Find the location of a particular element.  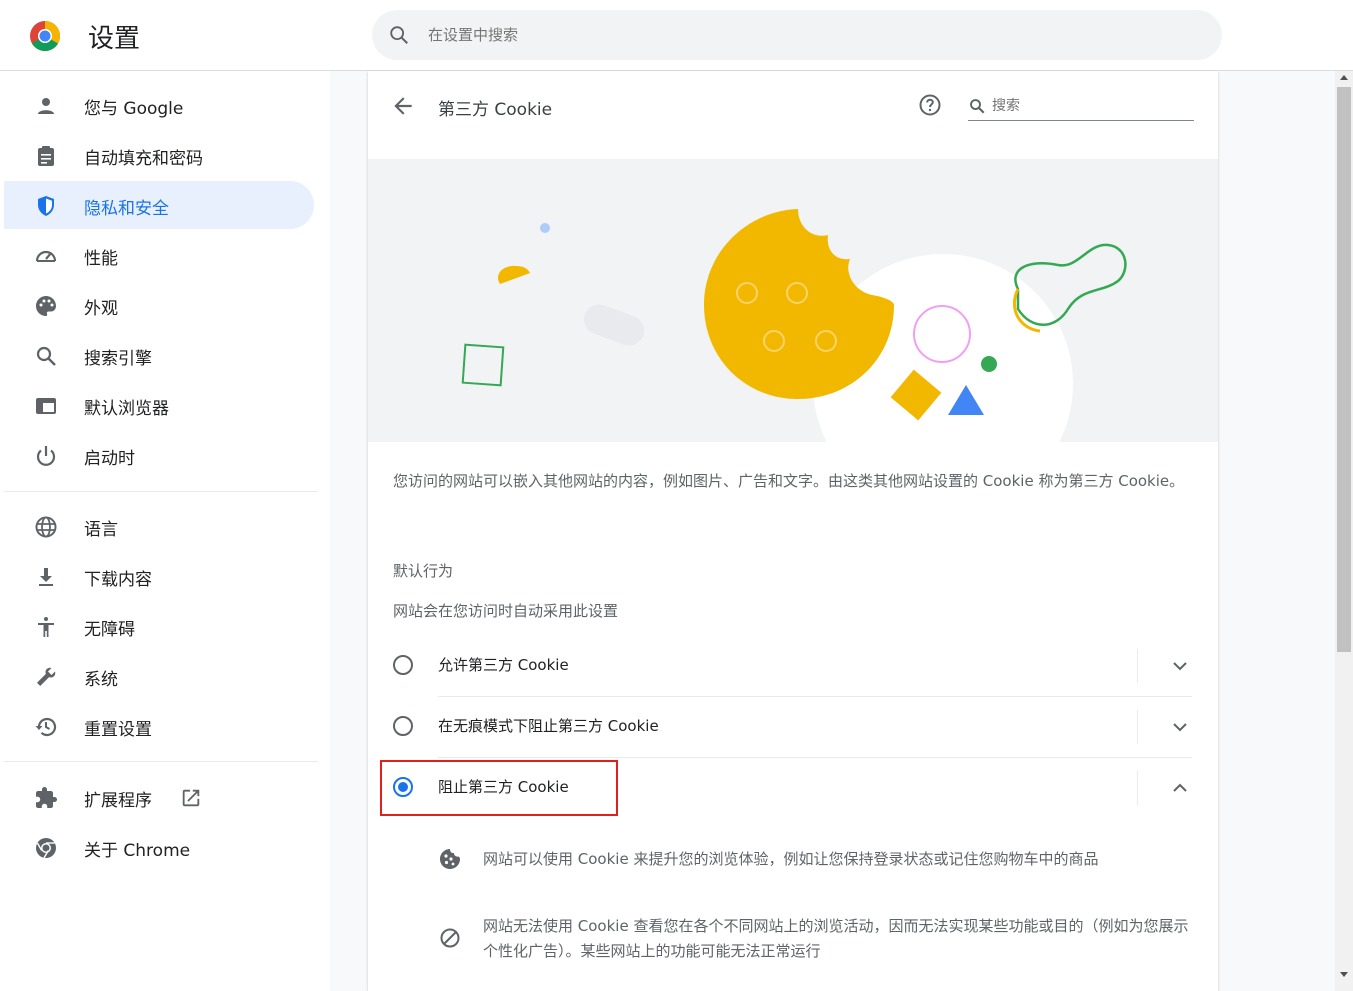

chrome-icon is located at coordinates (46, 848).